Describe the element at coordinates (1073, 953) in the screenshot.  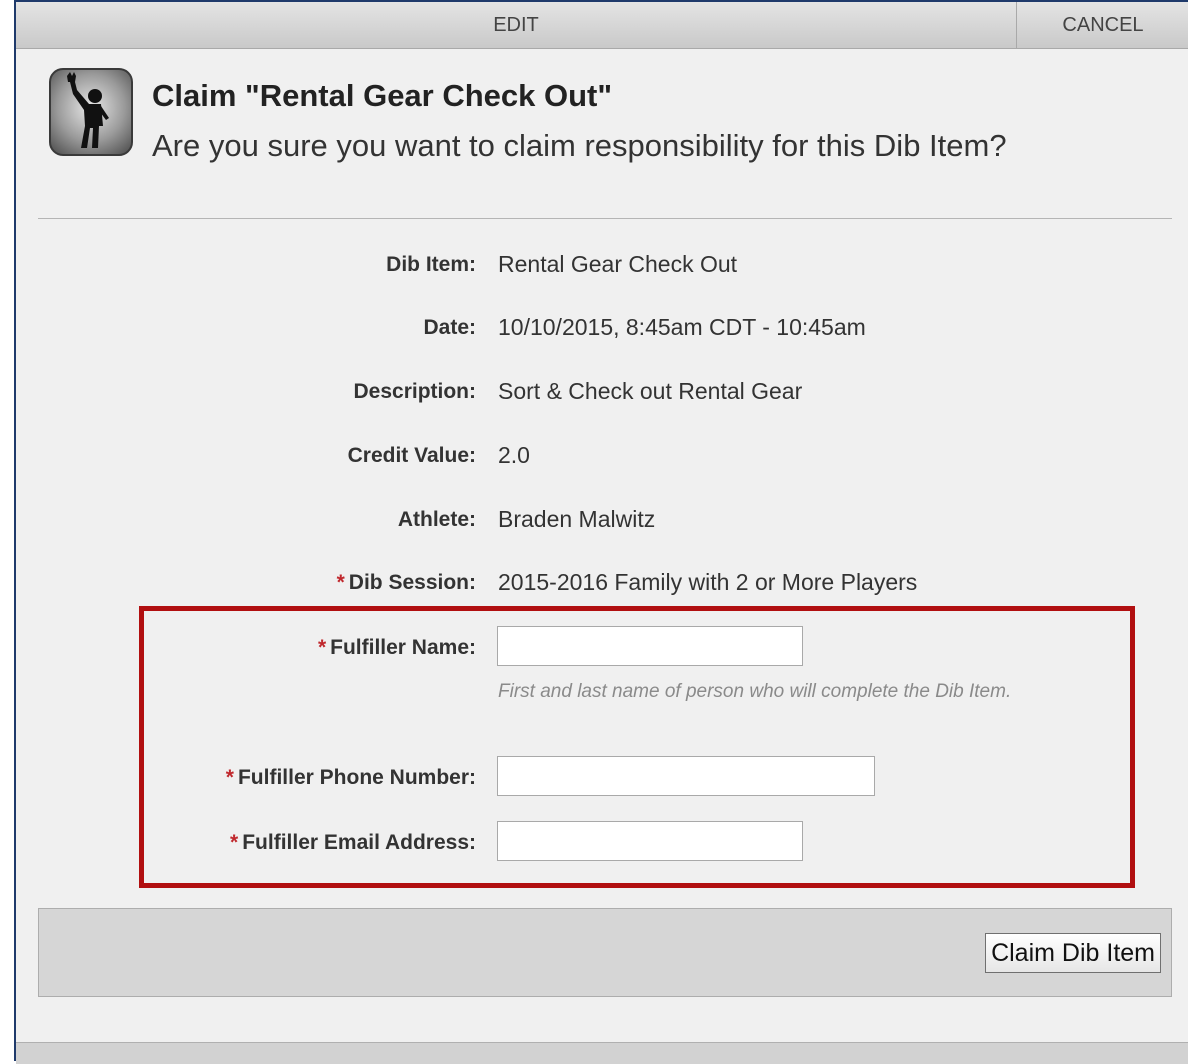
I see `claim-dib-item-button: Claim Dib Item` at that location.